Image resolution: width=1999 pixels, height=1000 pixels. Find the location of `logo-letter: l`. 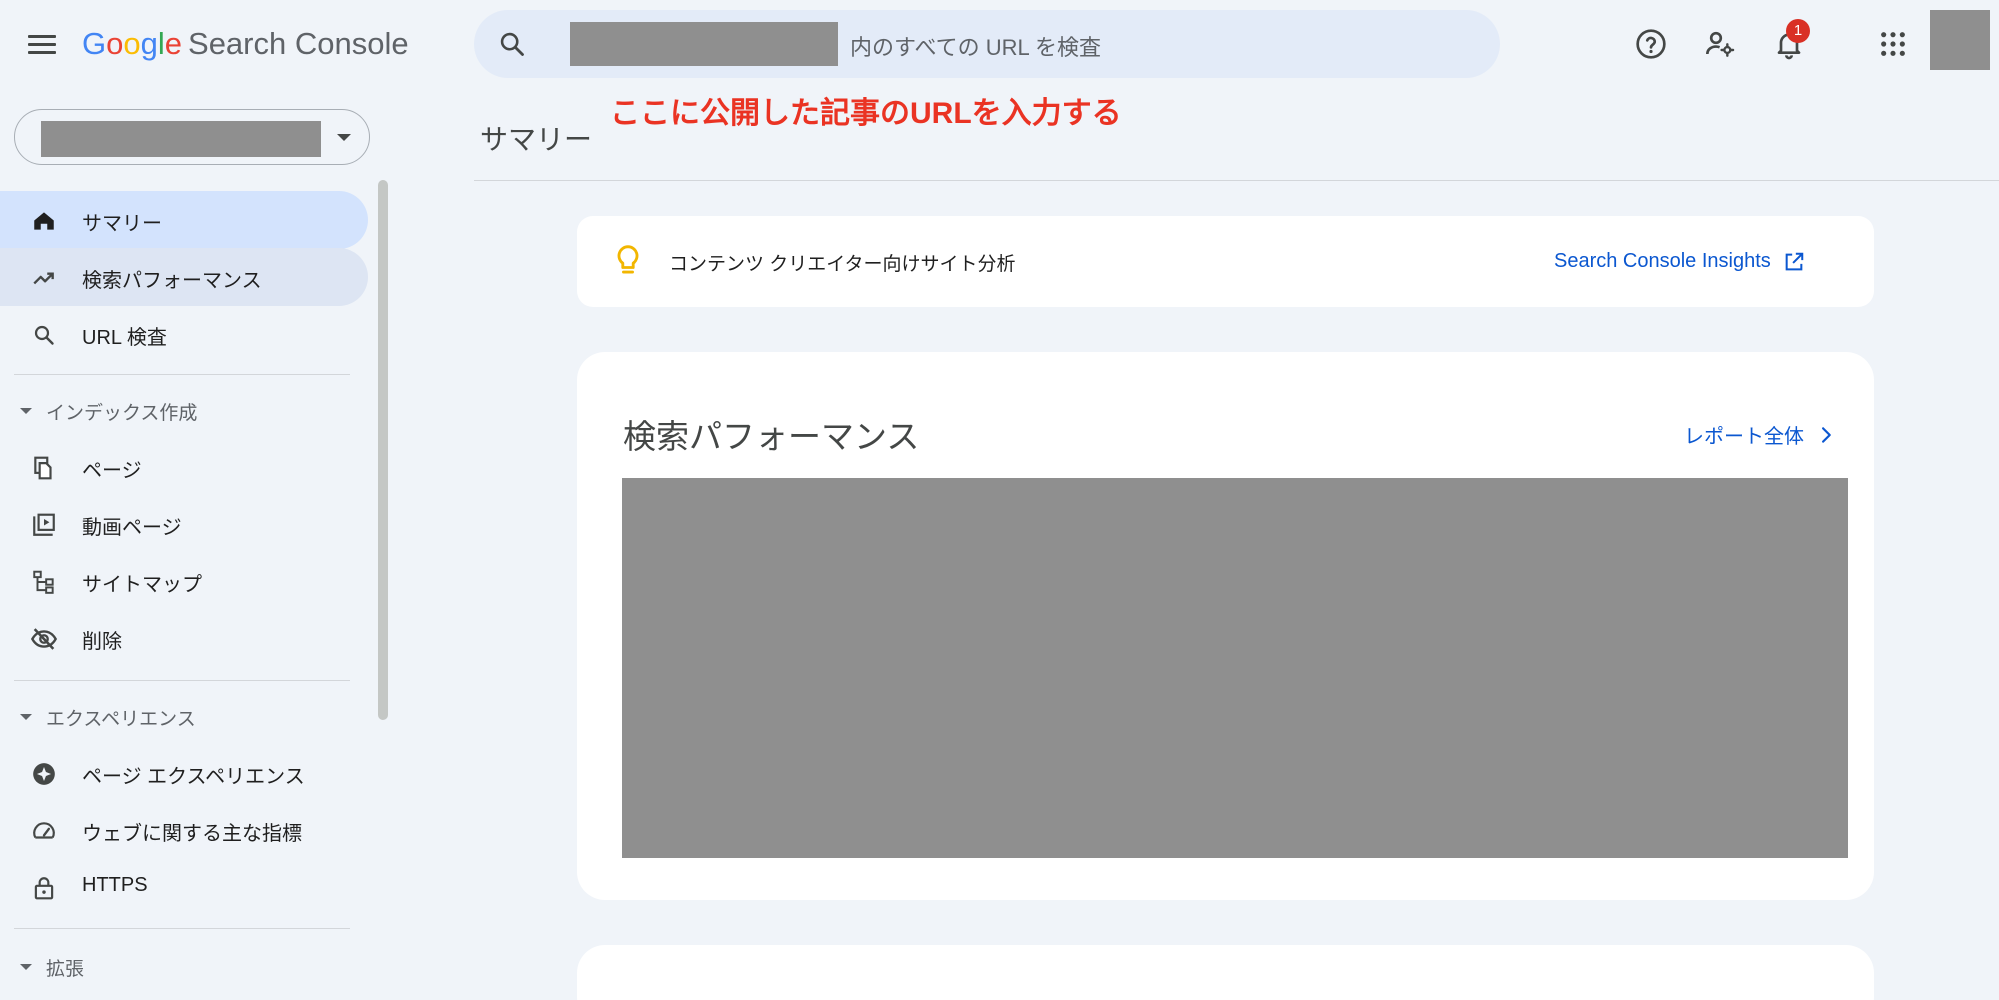

logo-letter: l is located at coordinates (161, 43).